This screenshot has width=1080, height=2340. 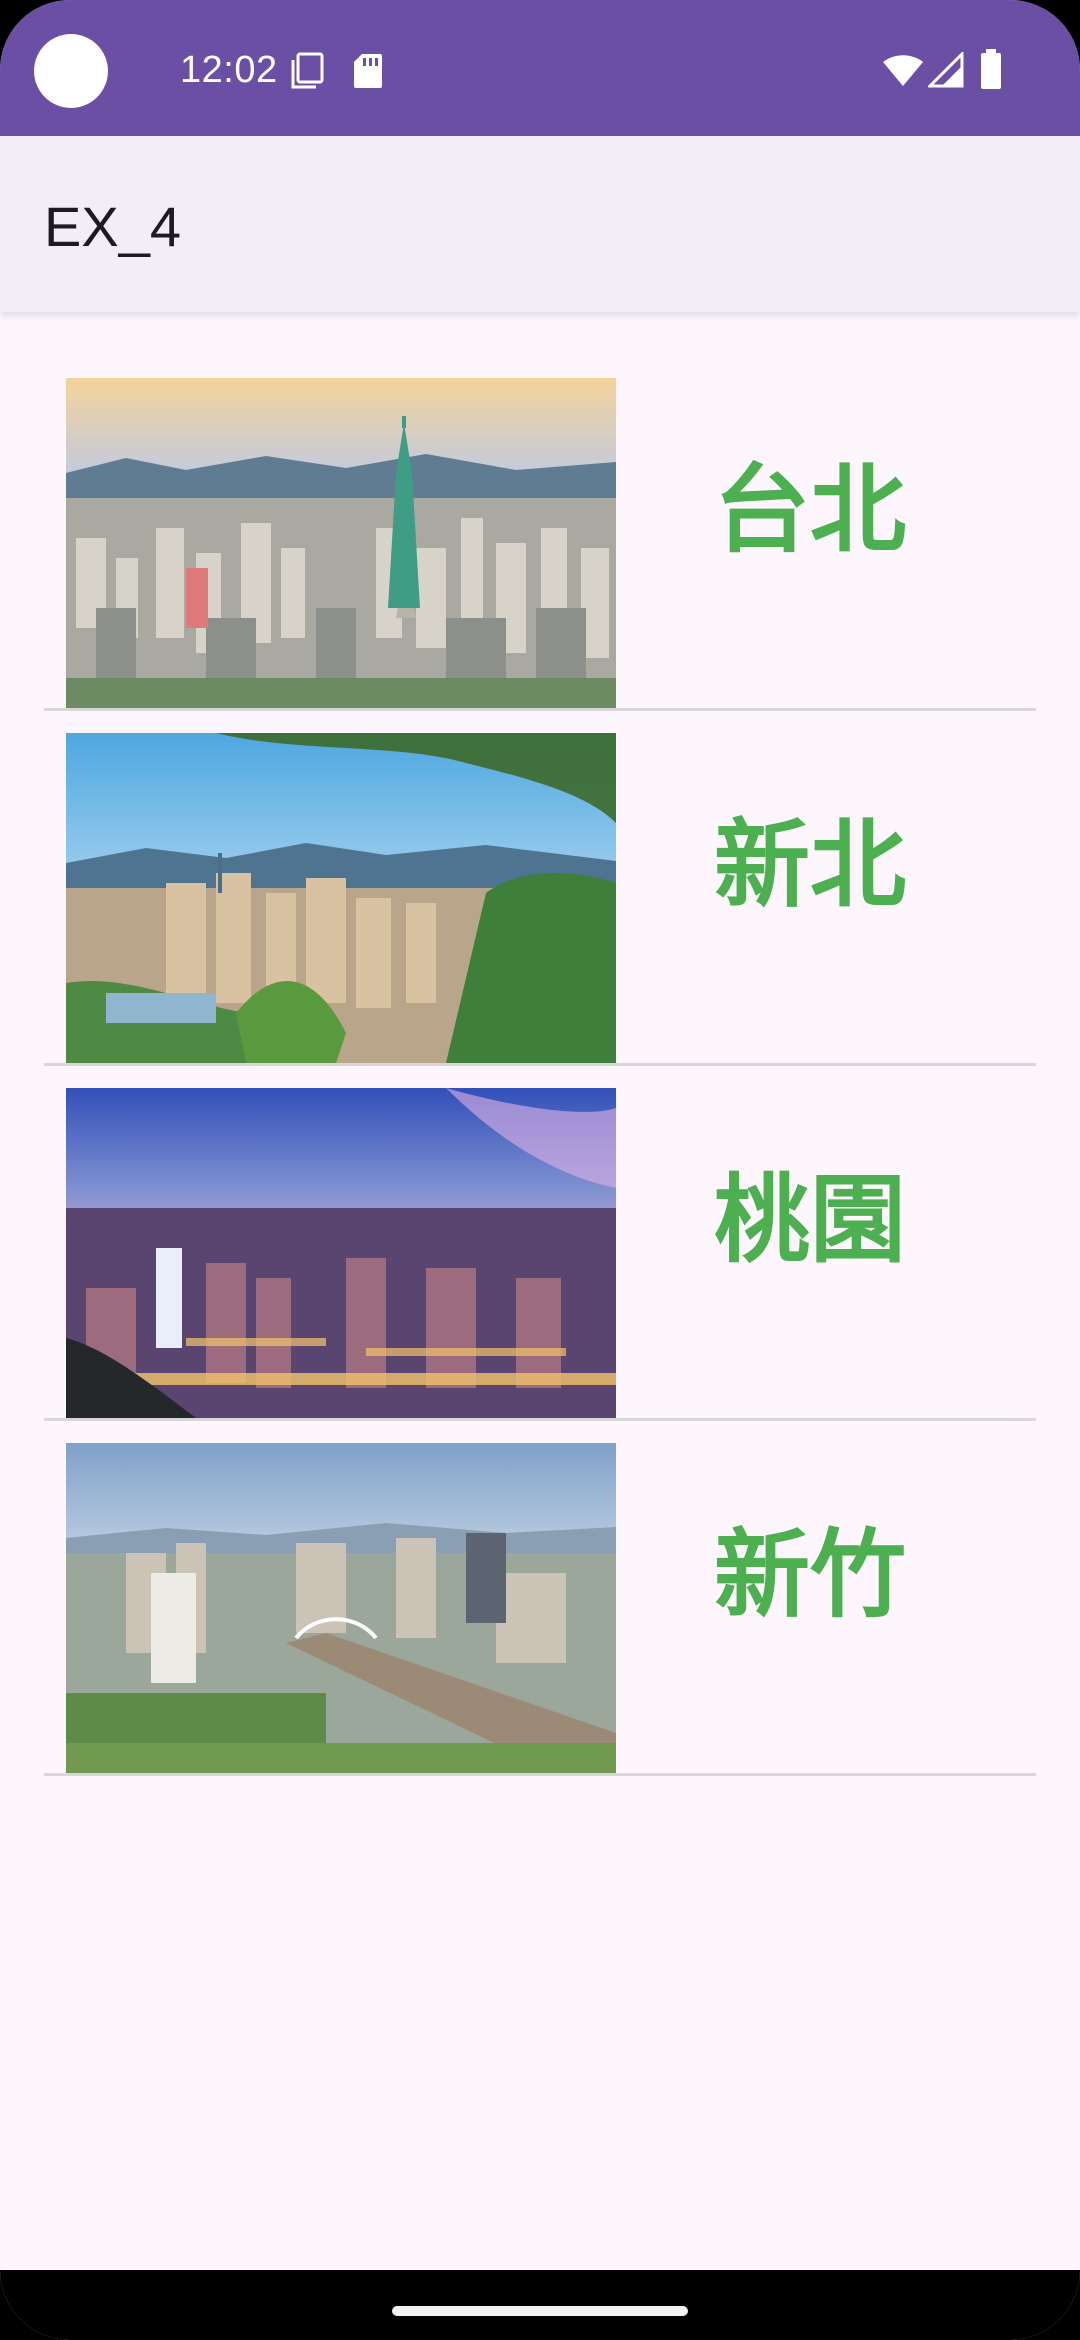 I want to click on battery-icon, so click(x=991, y=69).